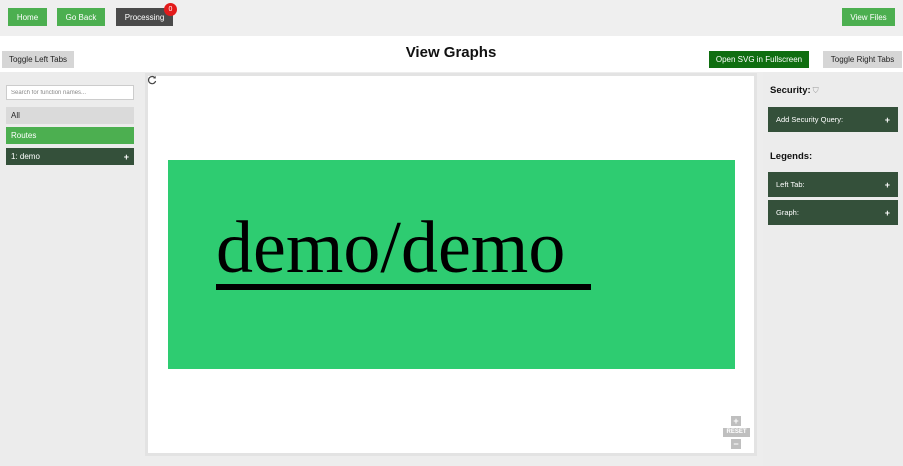 The width and height of the screenshot is (903, 466). What do you see at coordinates (152, 80) in the screenshot?
I see `refresh-icon` at bounding box center [152, 80].